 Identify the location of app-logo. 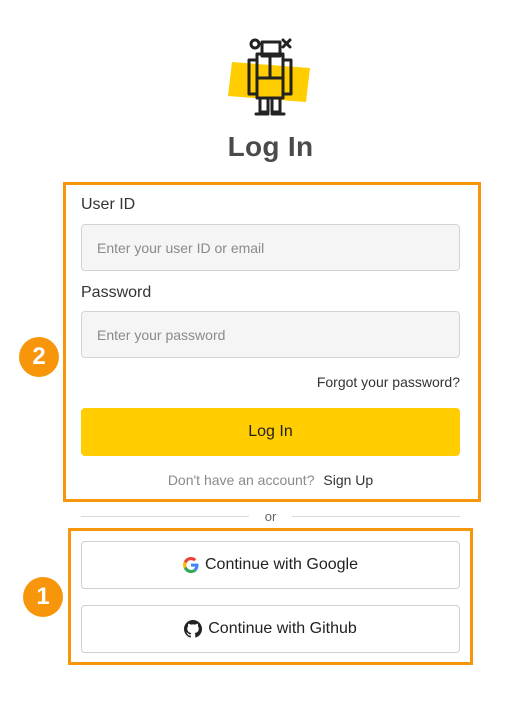
(270, 79).